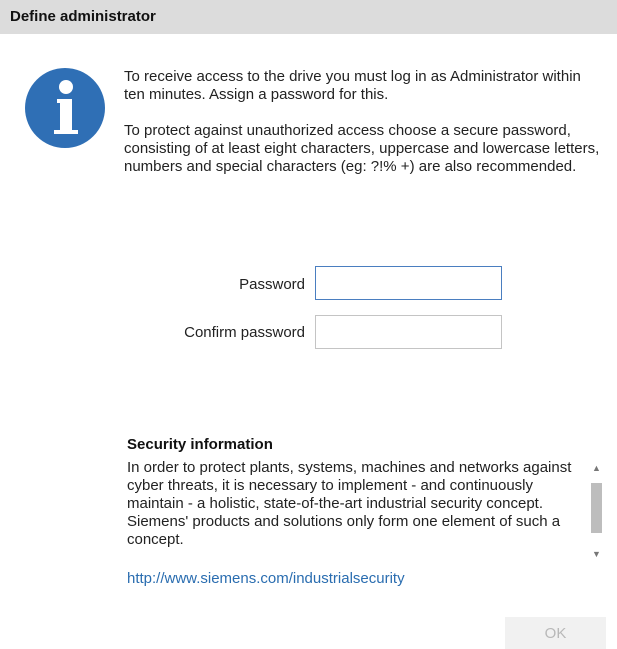 The image size is (617, 649). Describe the element at coordinates (596, 508) in the screenshot. I see `scroll-thumb` at that location.